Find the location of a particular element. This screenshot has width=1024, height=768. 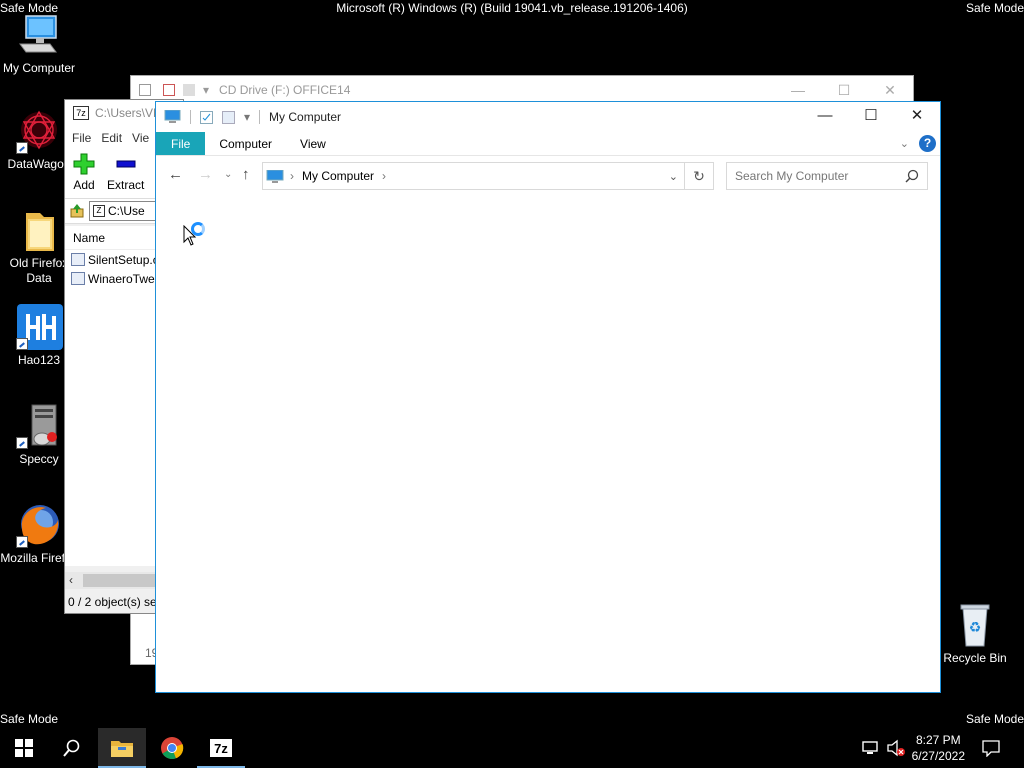

firefox-icon is located at coordinates (39, 525).